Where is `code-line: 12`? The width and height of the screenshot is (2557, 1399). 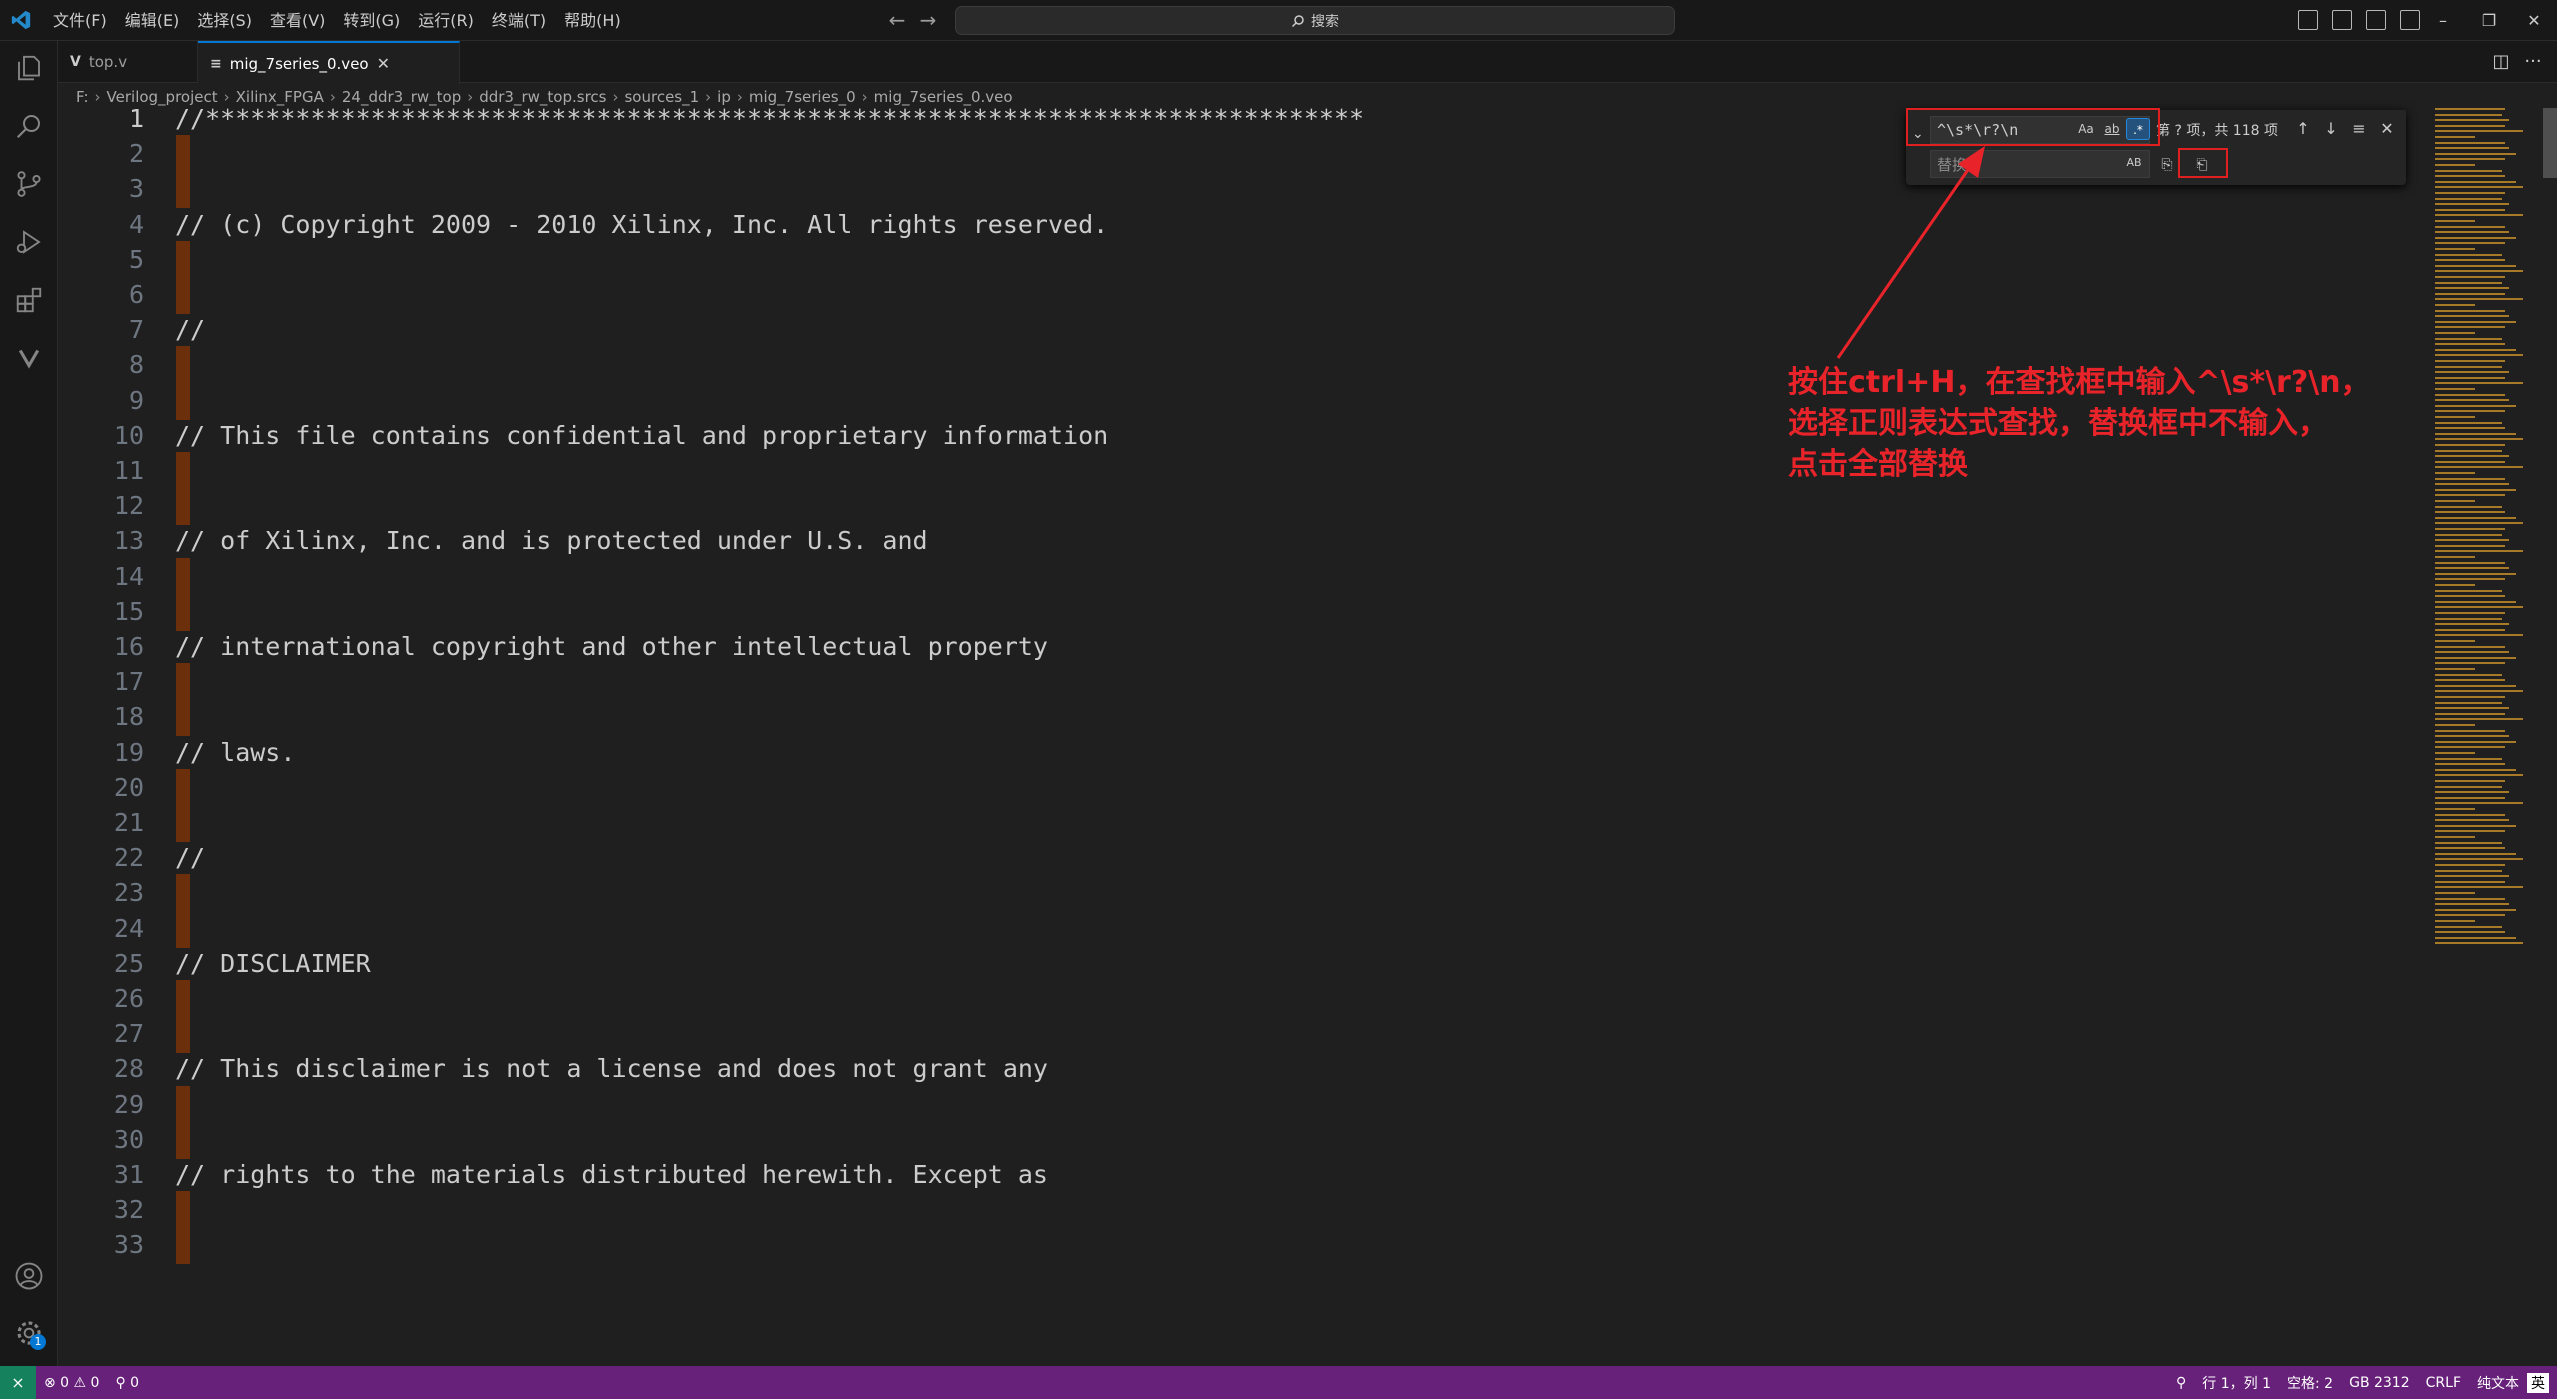
code-line: 12 is located at coordinates (1245, 506).